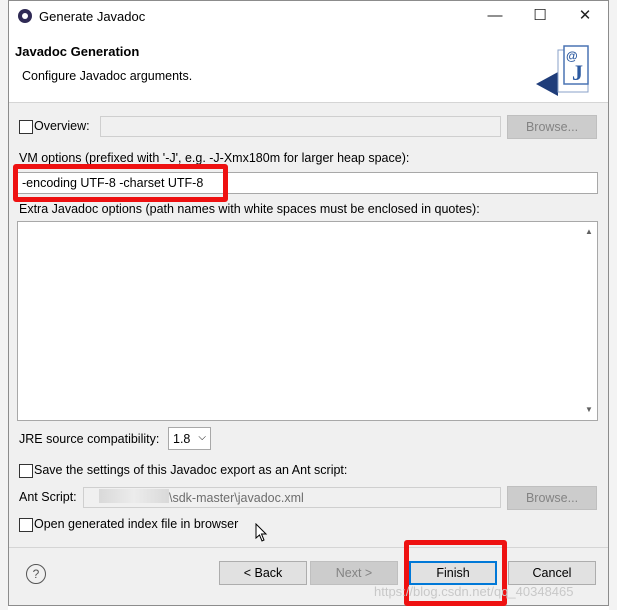 The width and height of the screenshot is (617, 610). Describe the element at coordinates (36, 574) in the screenshot. I see `help-icon: ?` at that location.